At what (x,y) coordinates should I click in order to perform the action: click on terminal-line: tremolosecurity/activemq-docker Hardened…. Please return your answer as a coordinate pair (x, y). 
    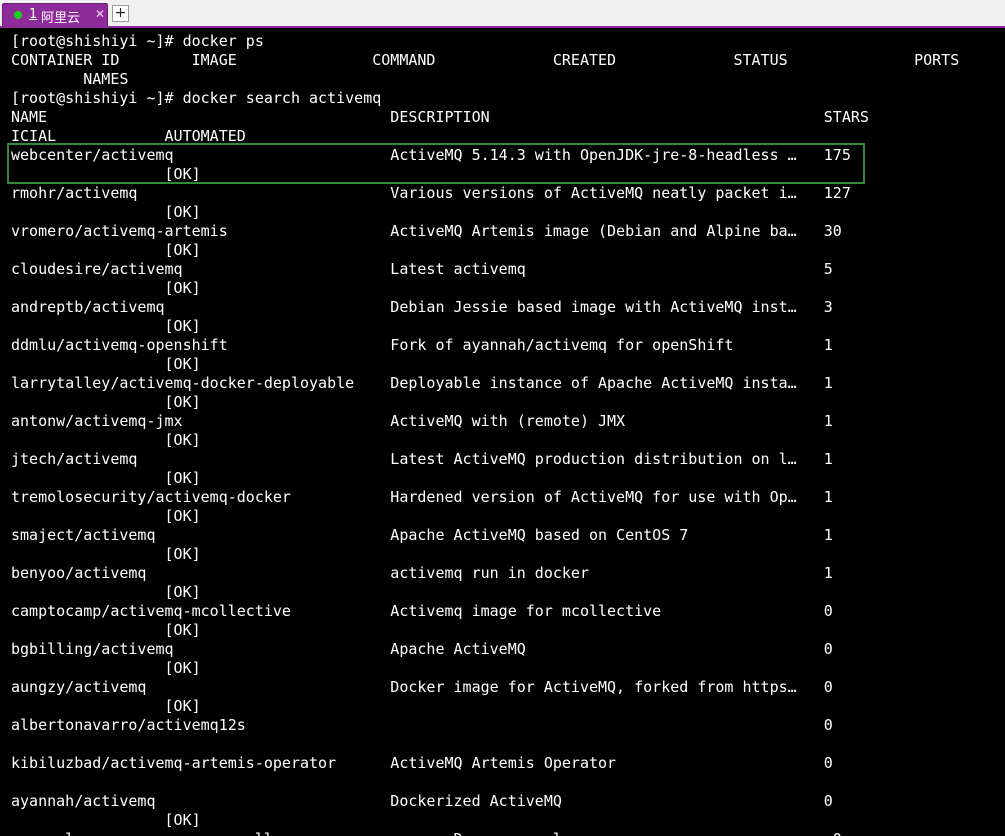
    Looking at the image, I should click on (422, 497).